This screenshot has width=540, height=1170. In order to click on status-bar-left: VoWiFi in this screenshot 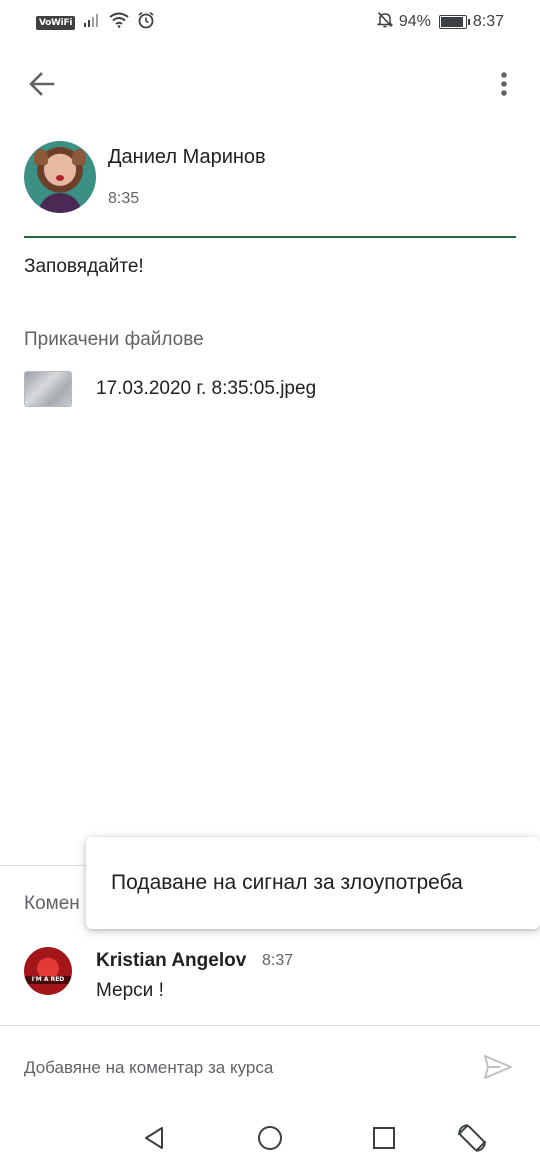, I will do `click(95, 22)`.